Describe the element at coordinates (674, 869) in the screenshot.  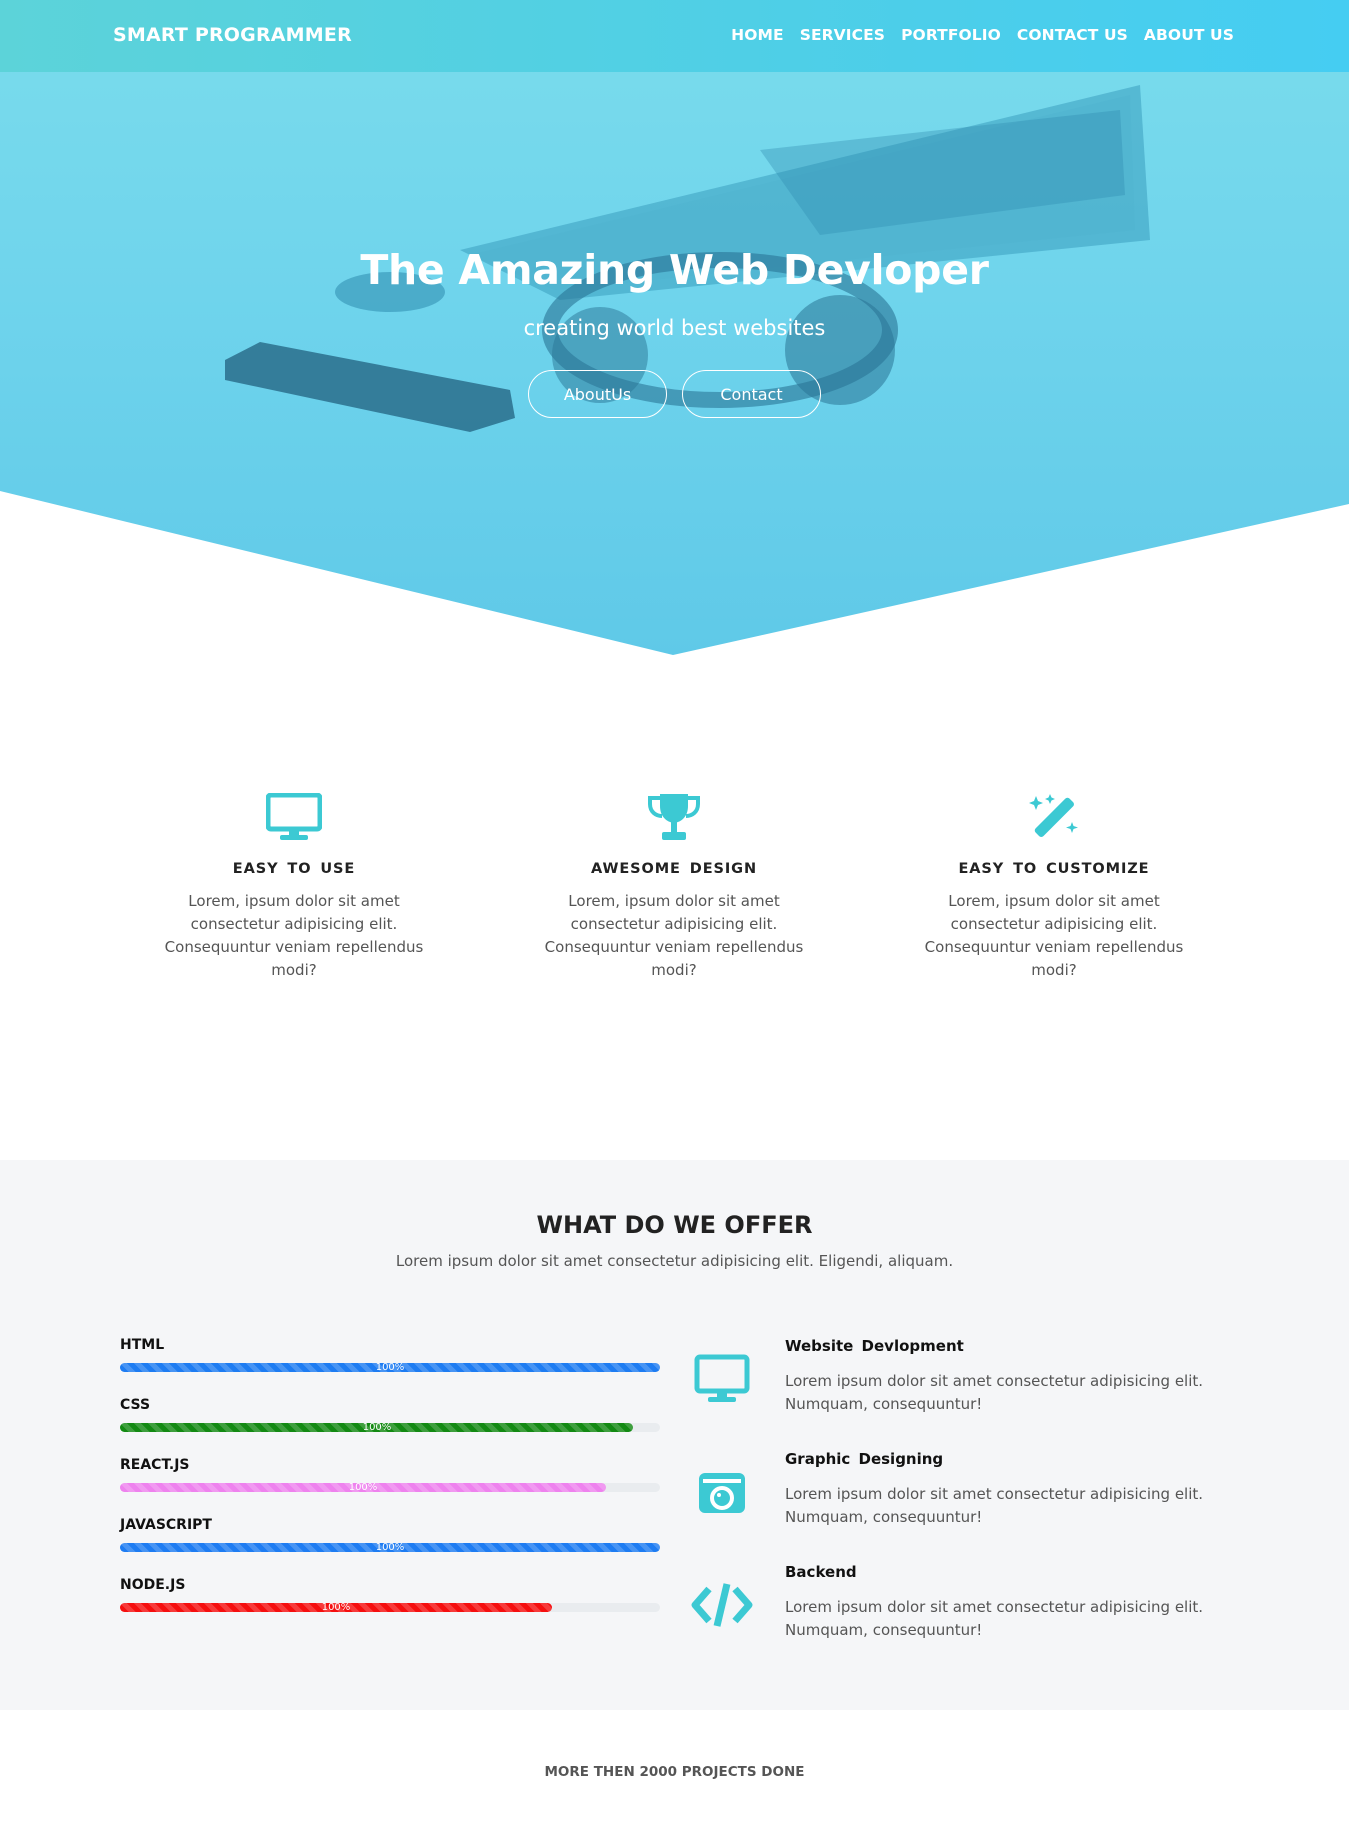
I see `feature-title: AWESOME DESIGN` at that location.